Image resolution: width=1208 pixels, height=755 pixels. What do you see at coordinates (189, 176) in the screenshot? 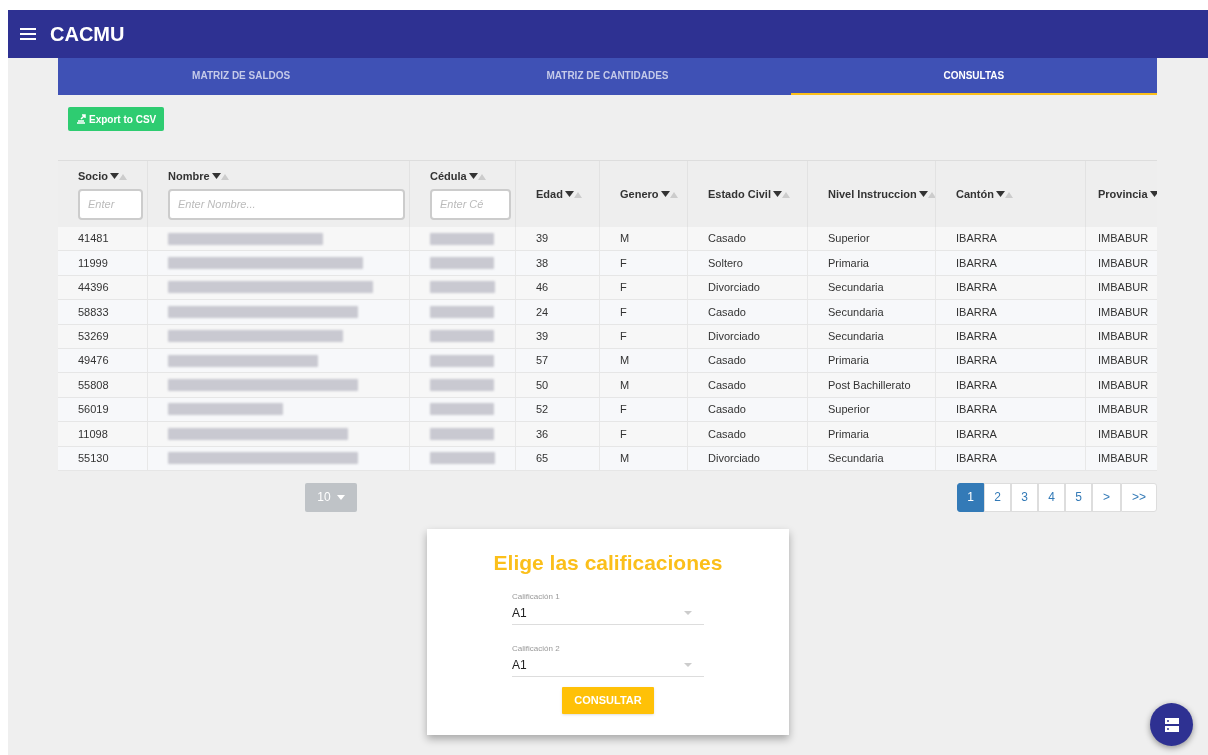
I see `column-header: Nombre` at bounding box center [189, 176].